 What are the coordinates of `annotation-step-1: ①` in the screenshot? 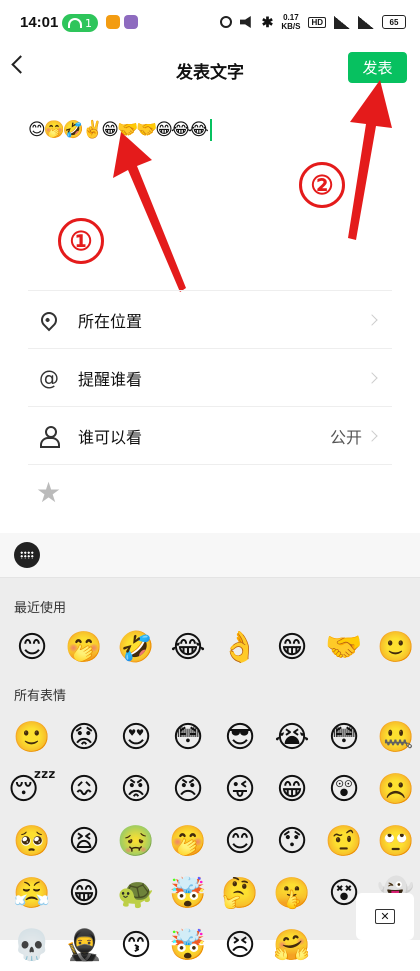 It's located at (81, 241).